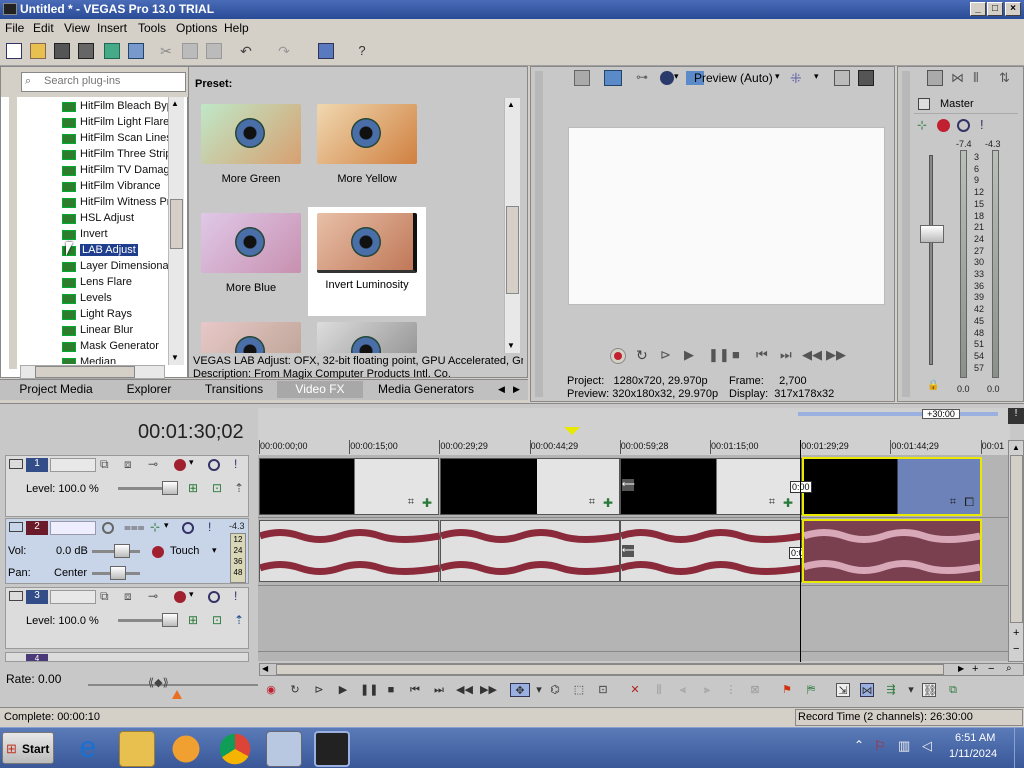  Describe the element at coordinates (439, 690) in the screenshot. I see `go-to-end-icon: ⏭` at that location.